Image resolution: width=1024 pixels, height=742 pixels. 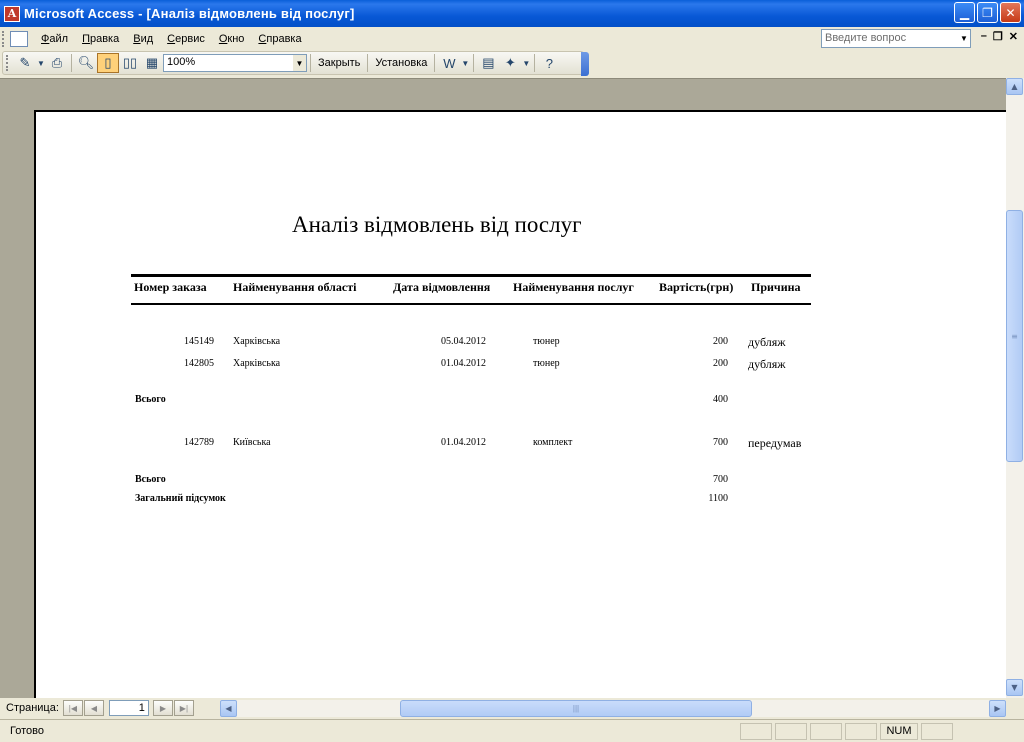 What do you see at coordinates (471, 275) in the screenshot?
I see `header-top-rule` at bounding box center [471, 275].